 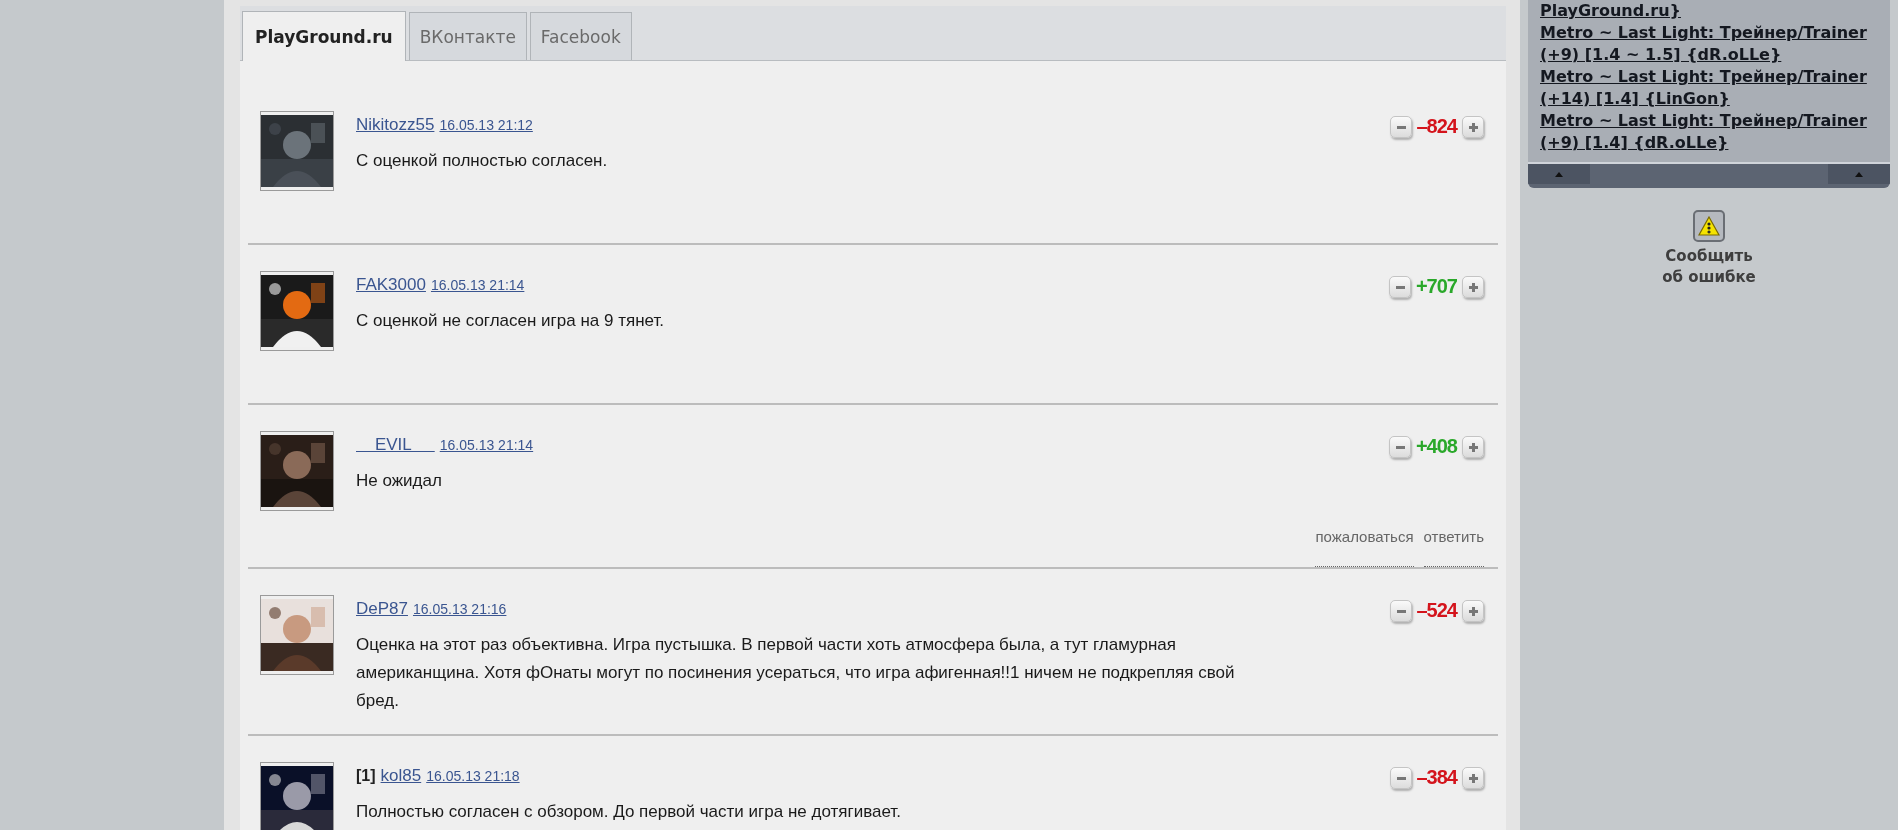 I want to click on report-error-button, so click(x=1709, y=226).